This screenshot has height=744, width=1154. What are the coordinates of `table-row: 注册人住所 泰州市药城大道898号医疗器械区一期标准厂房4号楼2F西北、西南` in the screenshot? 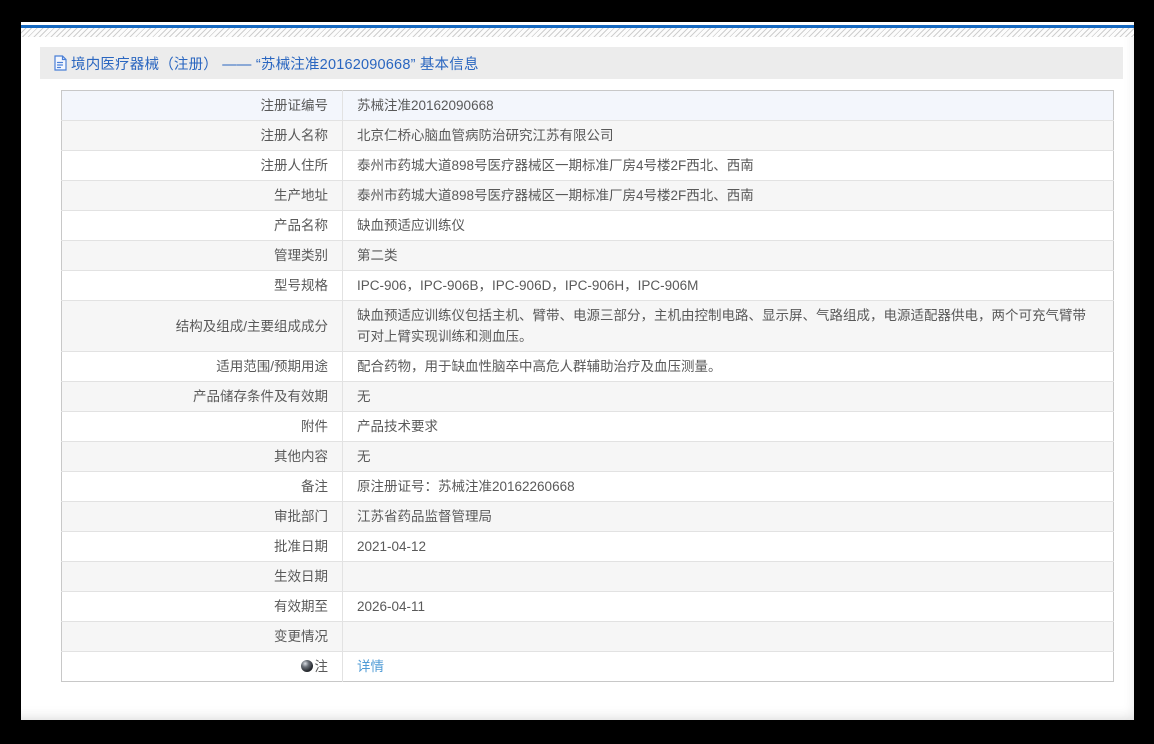 It's located at (587, 165).